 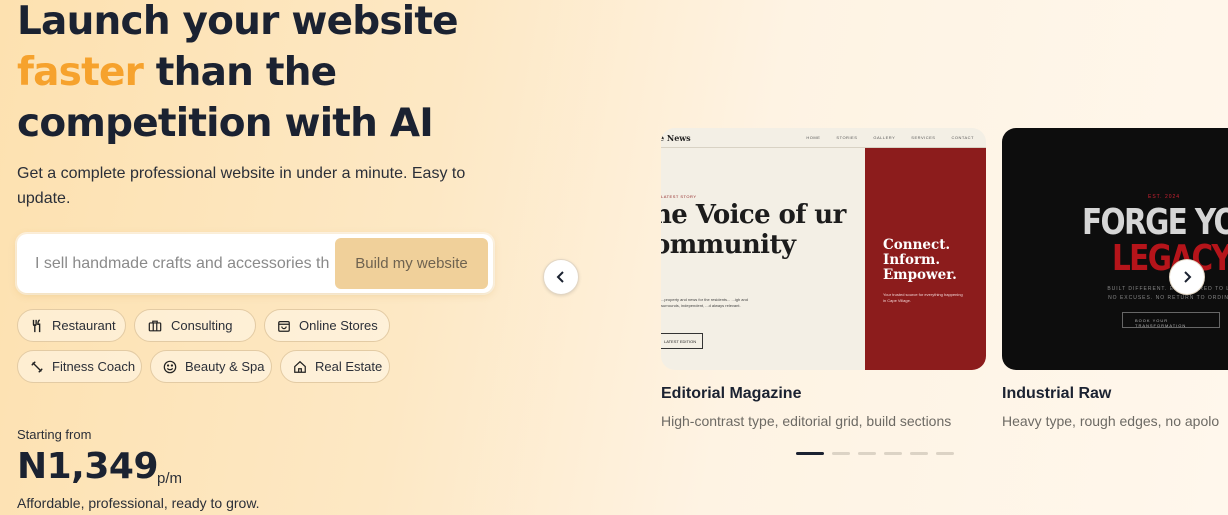 I want to click on briefcase-icon, so click(x=155, y=326).